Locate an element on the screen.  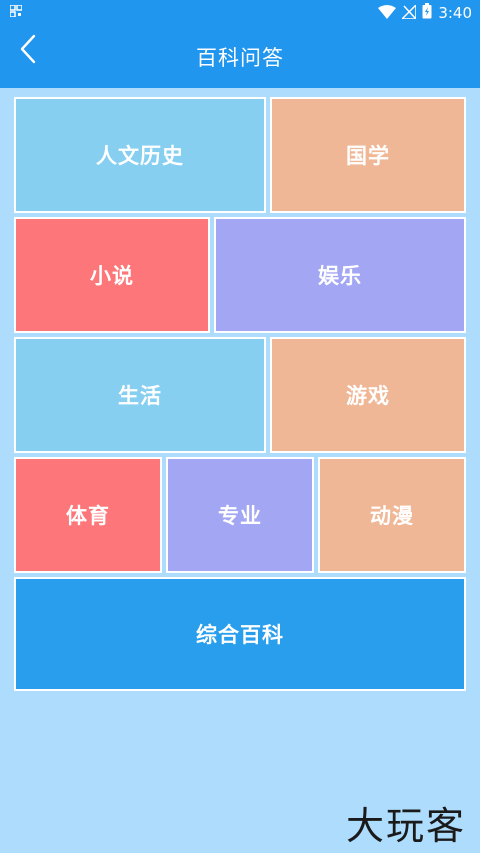
category-label: 小说 is located at coordinates (112, 276).